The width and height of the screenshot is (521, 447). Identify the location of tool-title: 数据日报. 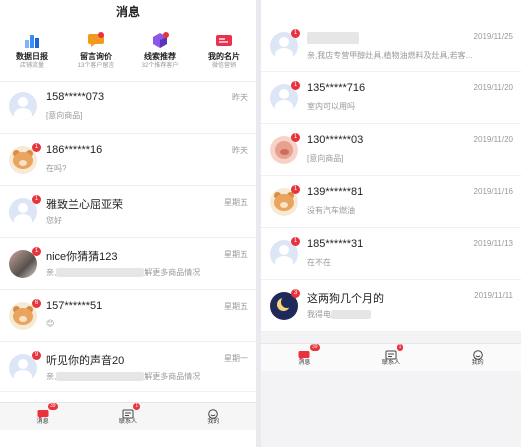
(32, 56).